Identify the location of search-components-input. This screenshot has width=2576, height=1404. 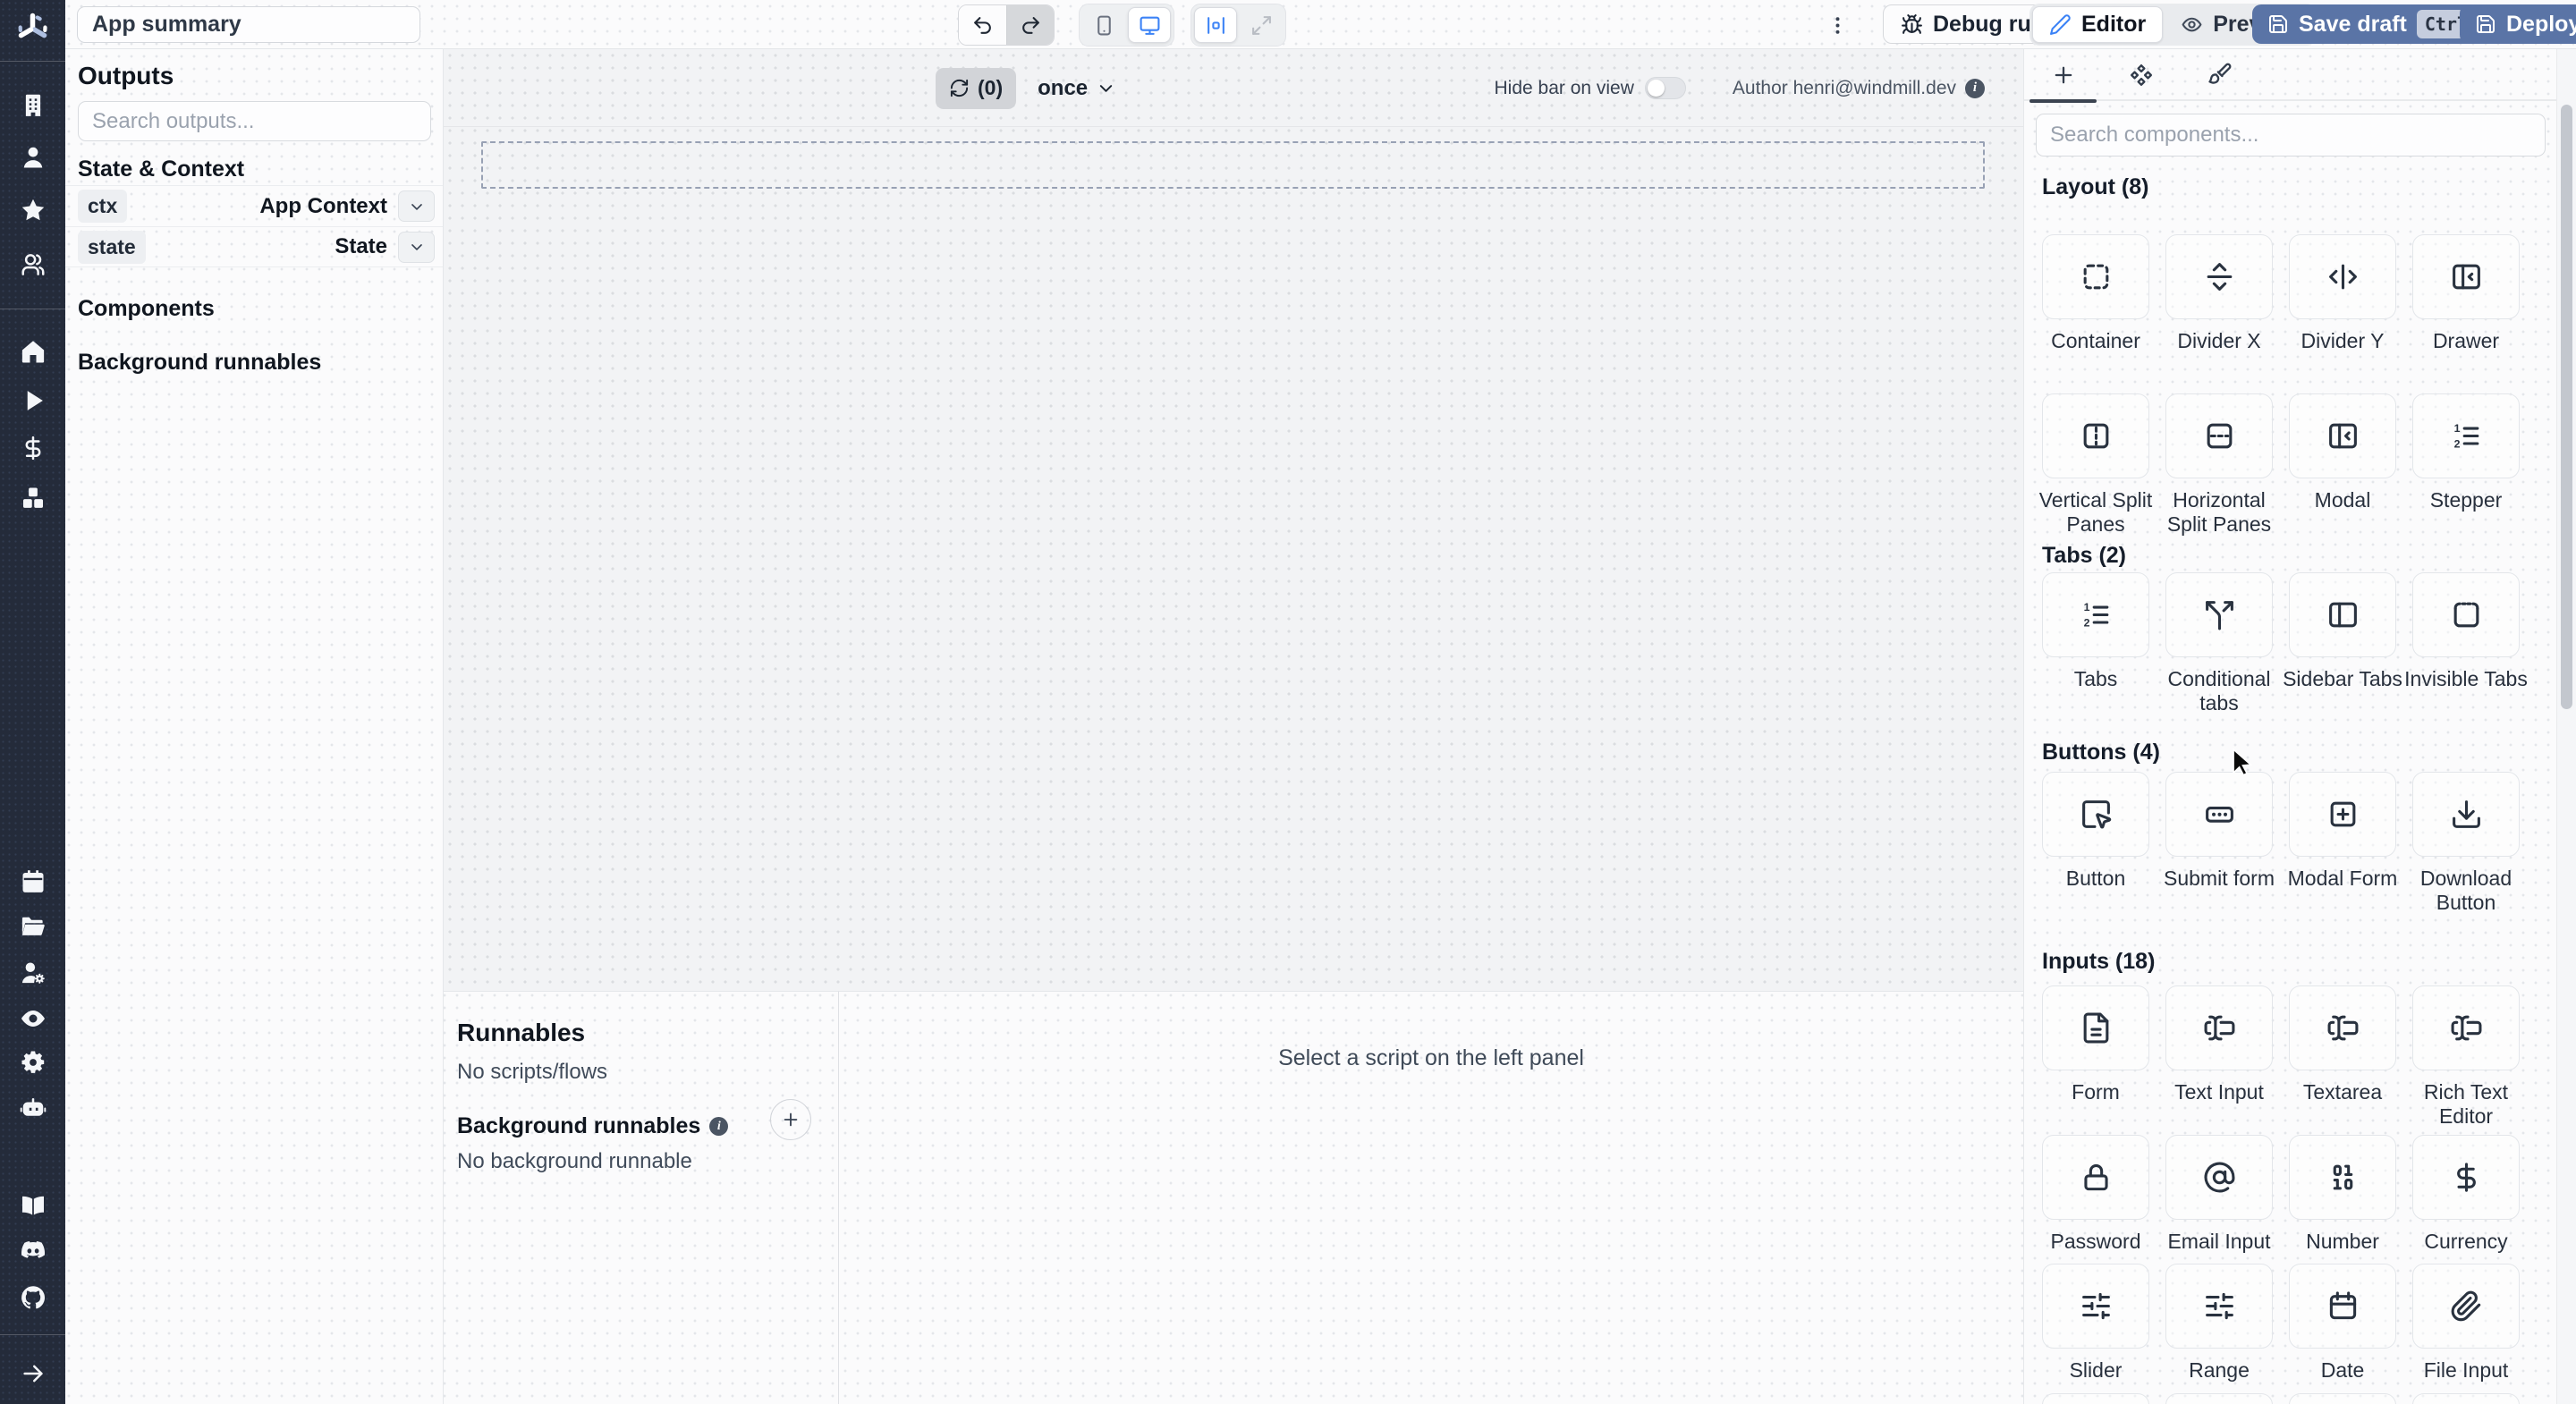
(2291, 135).